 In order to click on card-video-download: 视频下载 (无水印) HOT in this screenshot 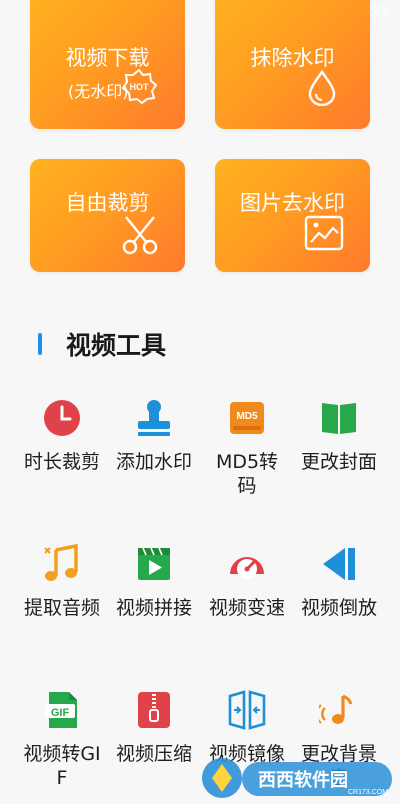, I will do `click(107, 64)`.